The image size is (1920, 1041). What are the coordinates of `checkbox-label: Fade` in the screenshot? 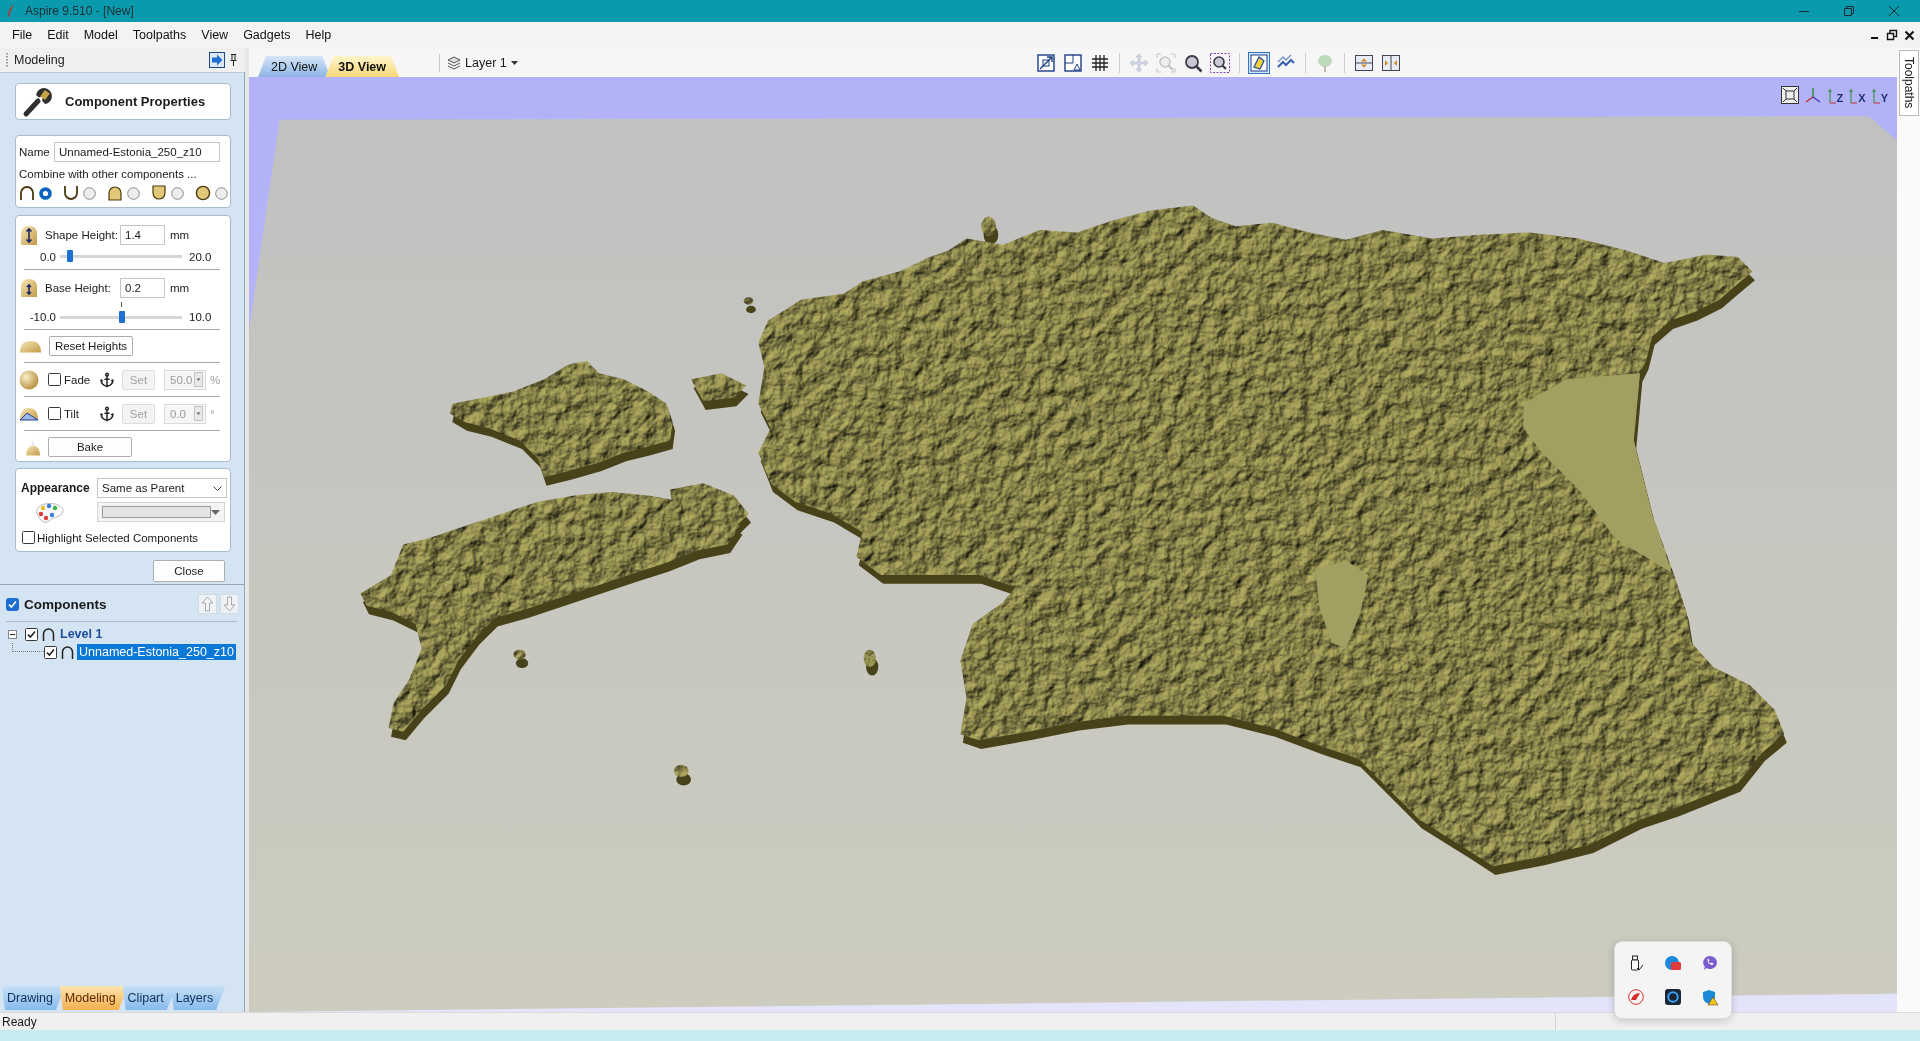 It's located at (78, 379).